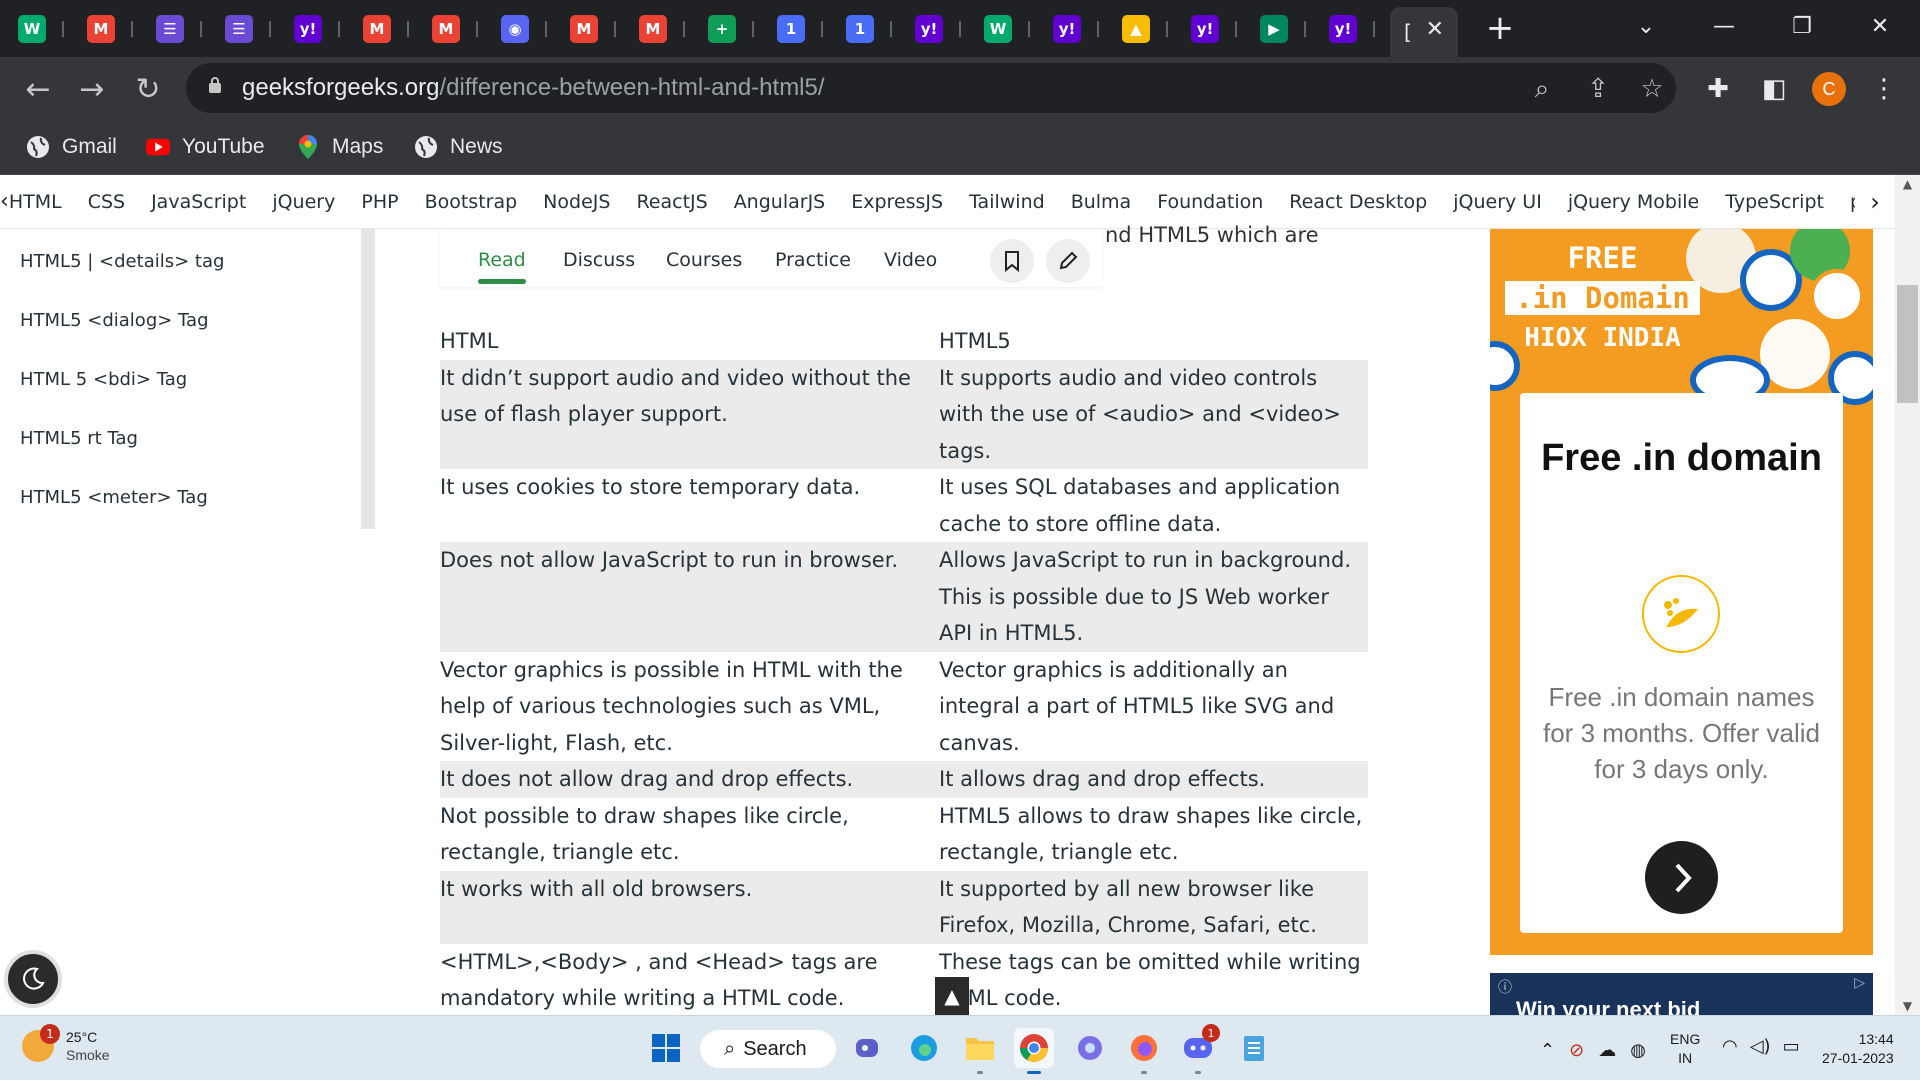 Image resolution: width=1920 pixels, height=1080 pixels. Describe the element at coordinates (1497, 202) in the screenshot. I see `topnav-link: jQuery UI` at that location.